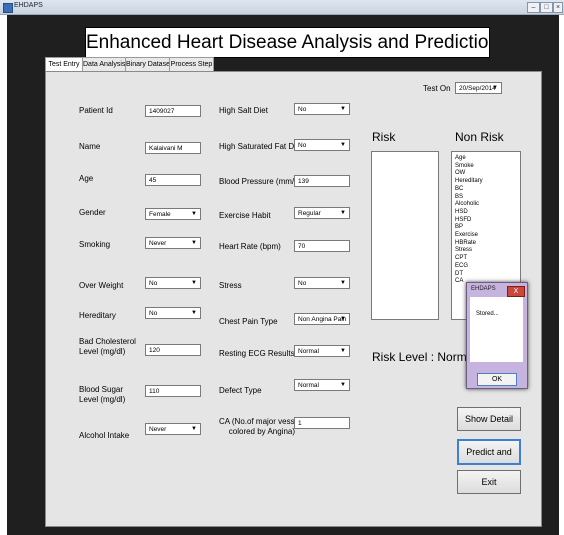  Describe the element at coordinates (322, 319) in the screenshot. I see `chest-pain-type-select: Non Angina Pain ▼` at that location.